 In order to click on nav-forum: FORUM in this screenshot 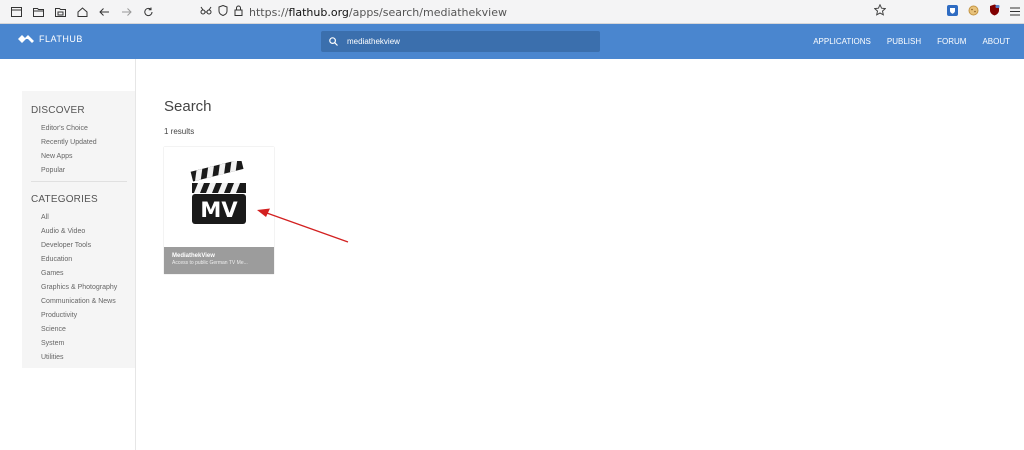, I will do `click(951, 41)`.